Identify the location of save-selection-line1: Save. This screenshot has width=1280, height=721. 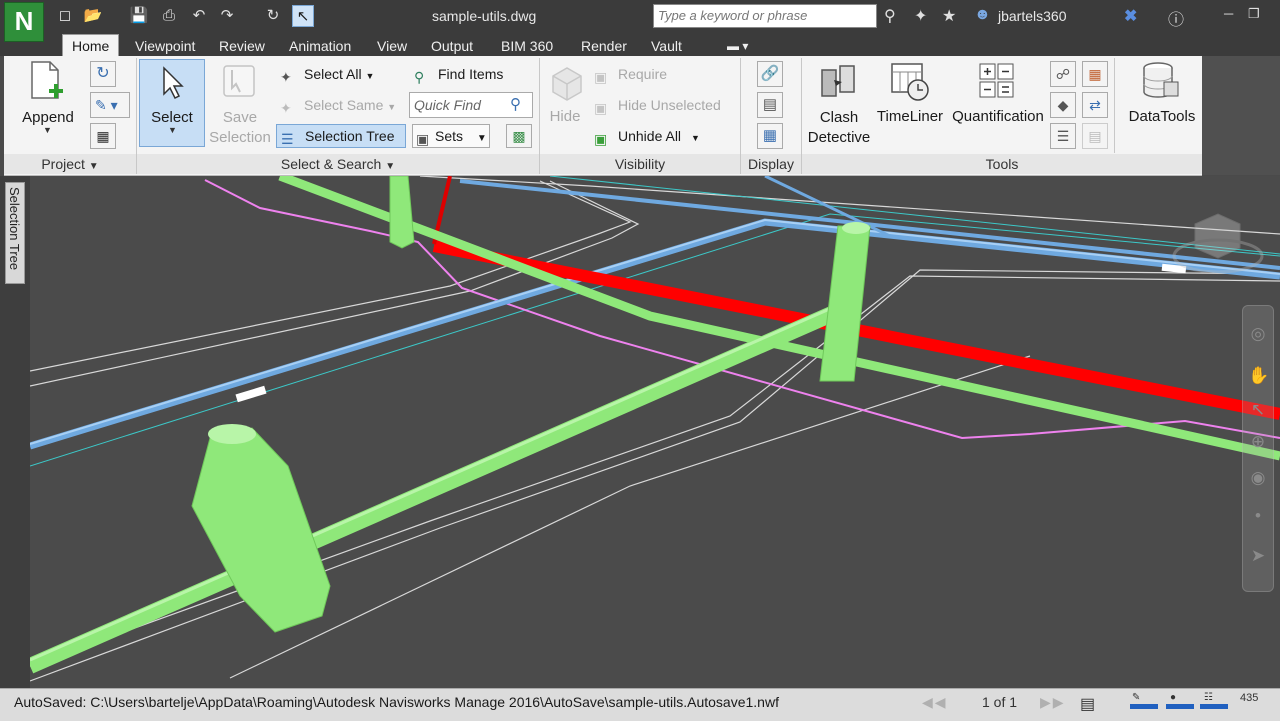
(240, 117).